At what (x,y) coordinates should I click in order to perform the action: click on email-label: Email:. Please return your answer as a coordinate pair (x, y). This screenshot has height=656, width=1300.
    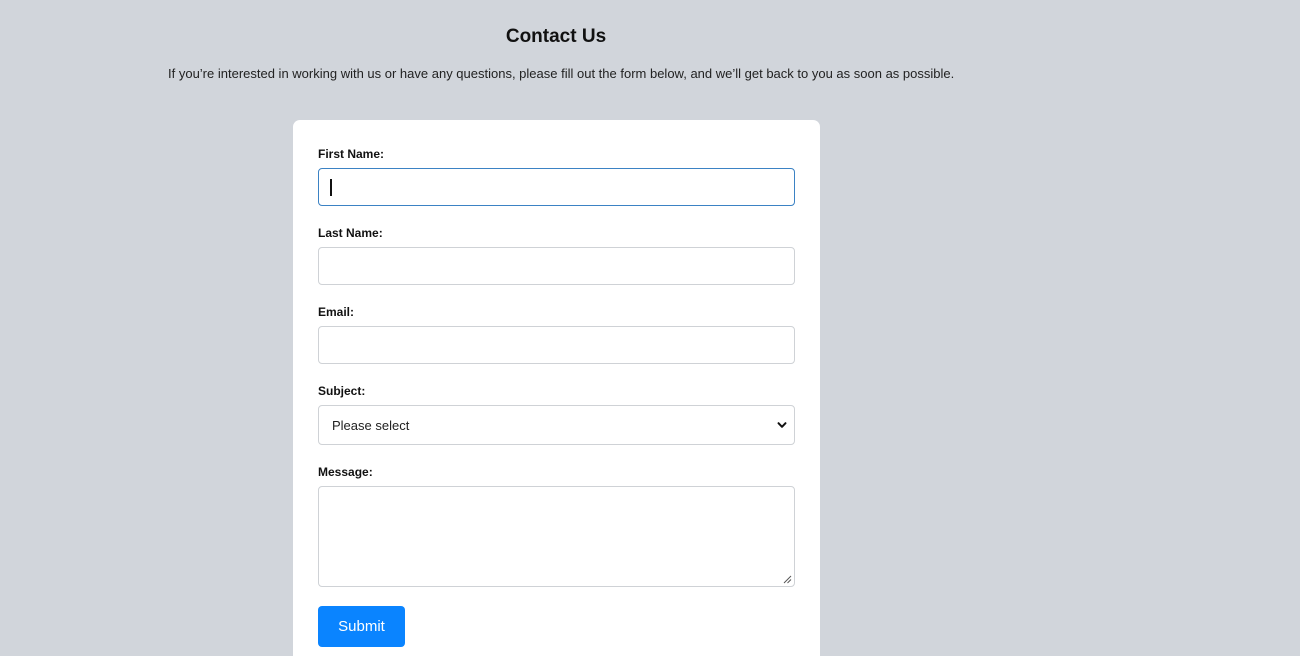
    Looking at the image, I should click on (336, 312).